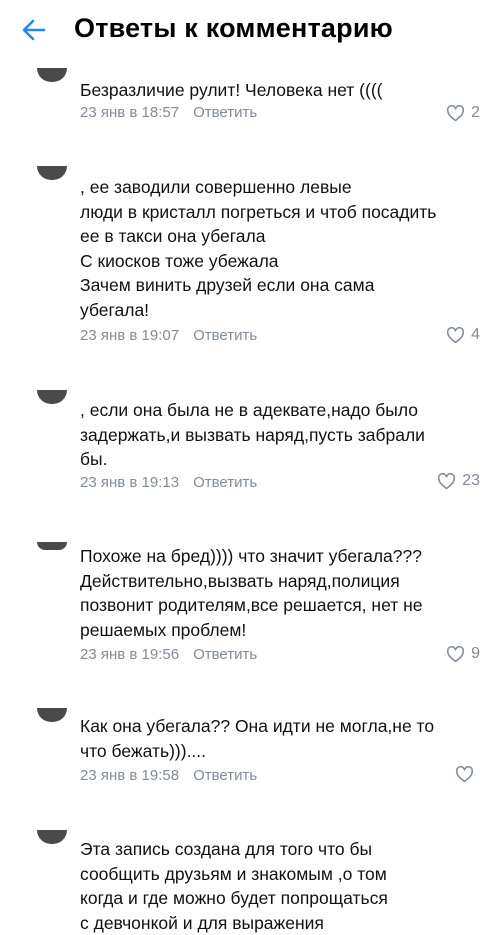  I want to click on like-button, so click(467, 774).